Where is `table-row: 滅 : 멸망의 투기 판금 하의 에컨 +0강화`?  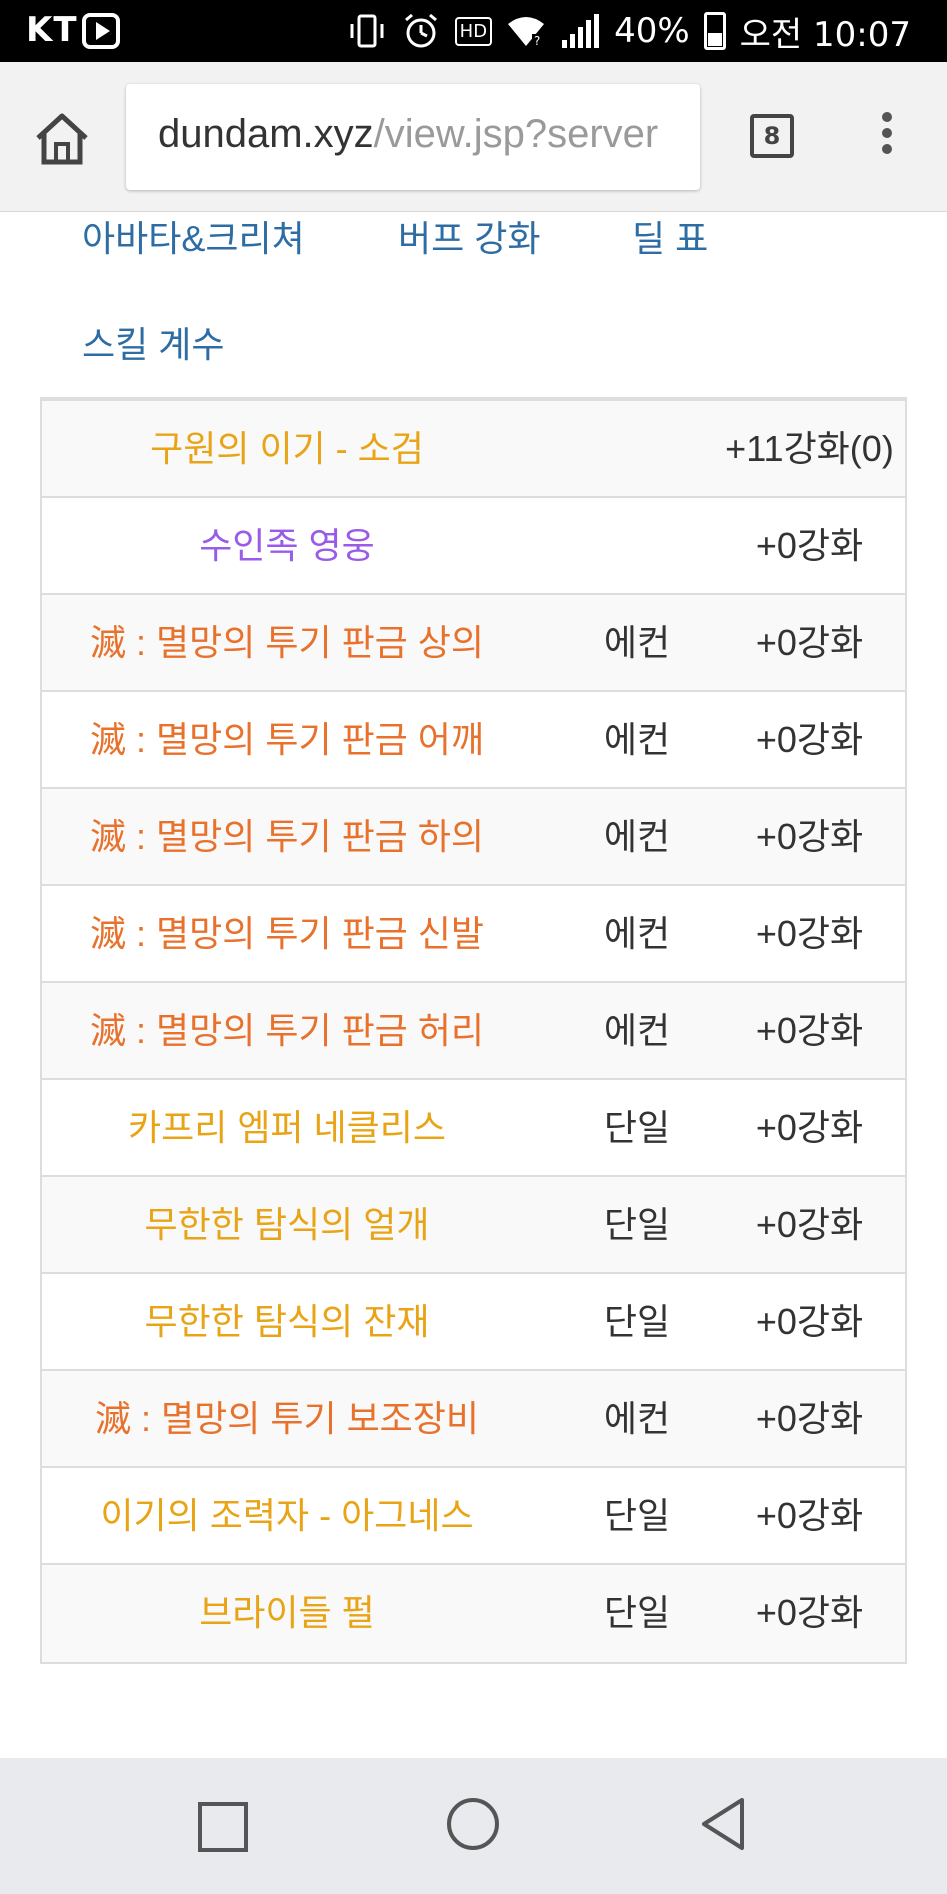
table-row: 滅 : 멸망의 투기 판금 하의 에컨 +0강화 is located at coordinates (473, 837).